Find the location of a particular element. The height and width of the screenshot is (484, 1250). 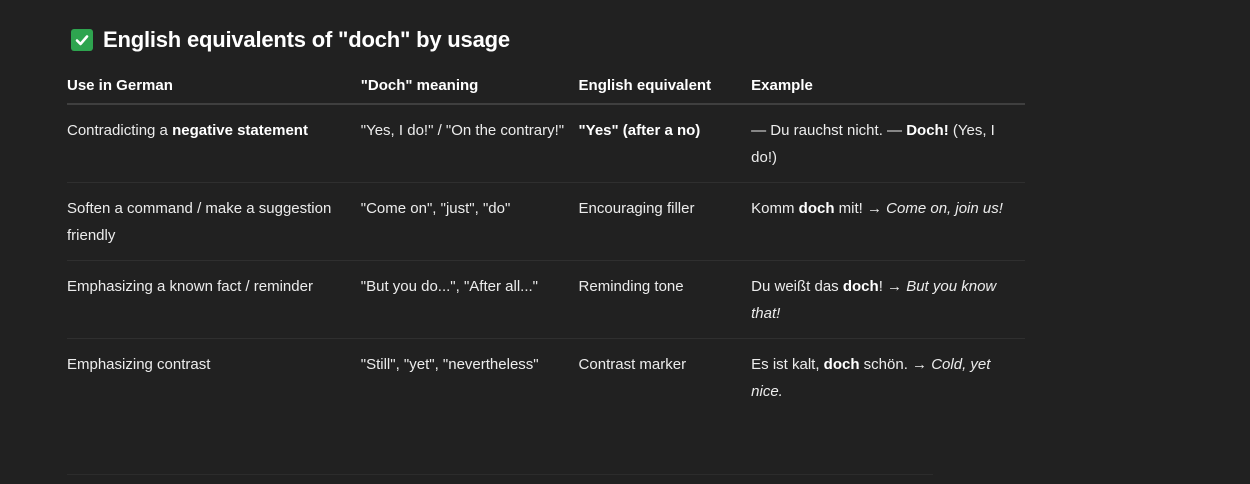

cell-use: Emphasizing contrast is located at coordinates (214, 378).